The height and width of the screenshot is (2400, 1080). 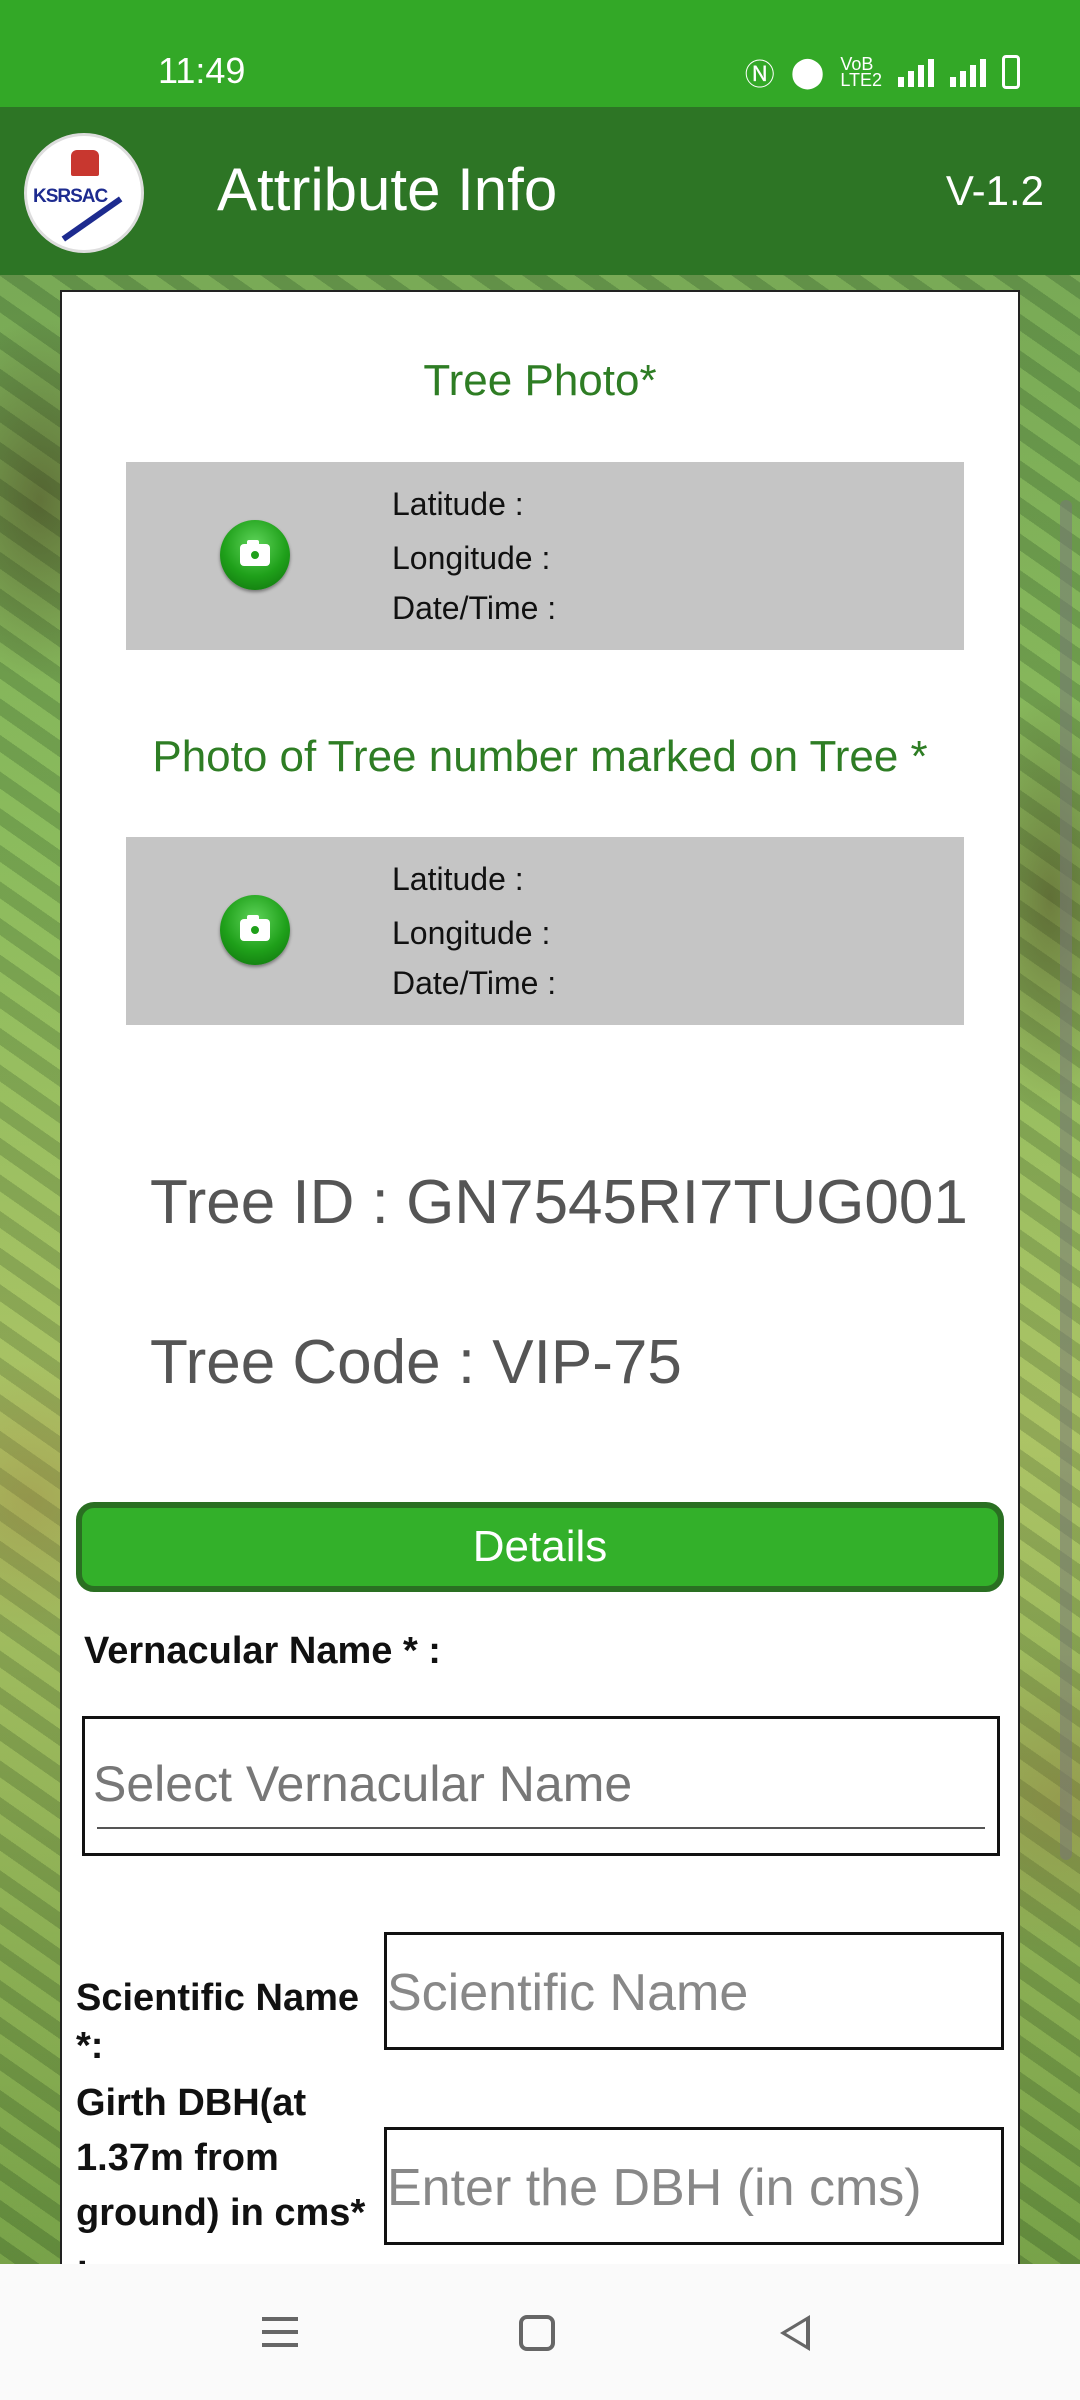 I want to click on nfc-icon: Ⓝ, so click(x=759, y=75).